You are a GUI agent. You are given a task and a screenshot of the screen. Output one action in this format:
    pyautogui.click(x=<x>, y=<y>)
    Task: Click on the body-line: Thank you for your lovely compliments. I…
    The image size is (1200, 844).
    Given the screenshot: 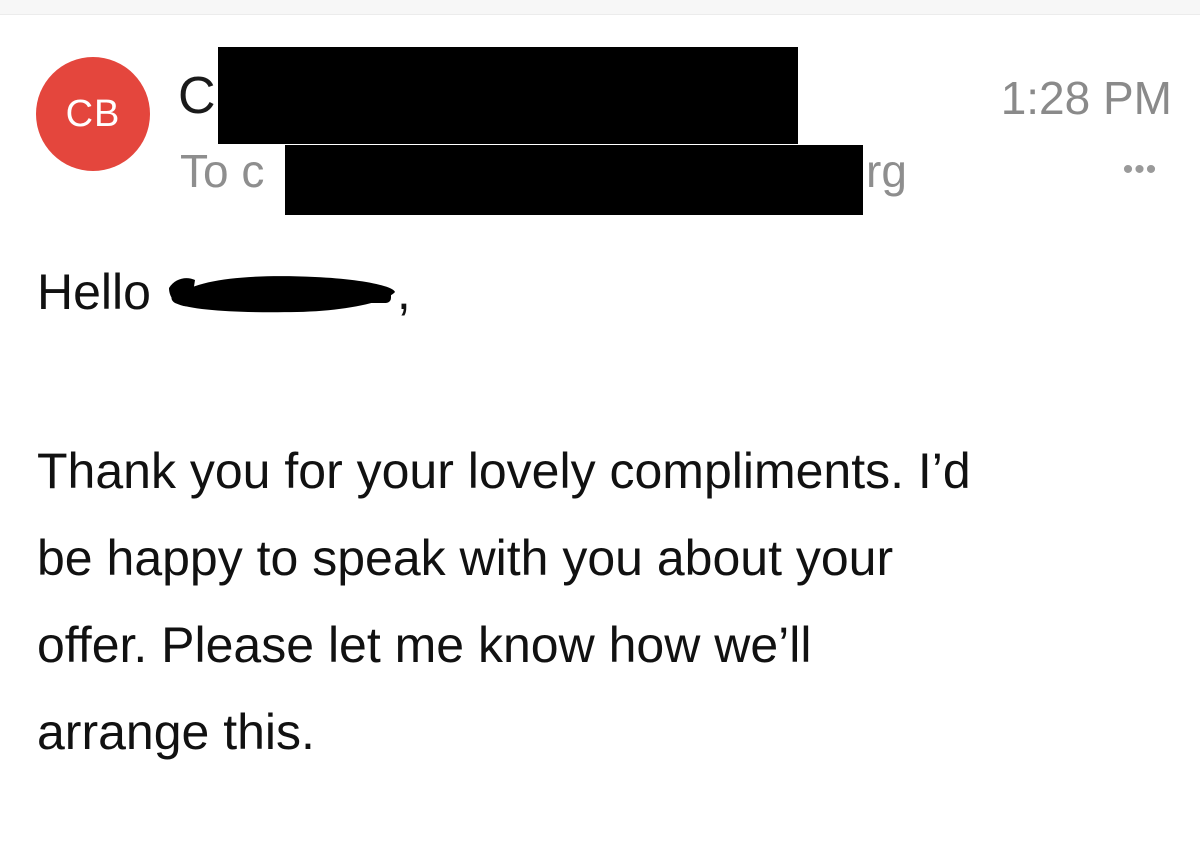 What is the action you would take?
    pyautogui.click(x=504, y=471)
    